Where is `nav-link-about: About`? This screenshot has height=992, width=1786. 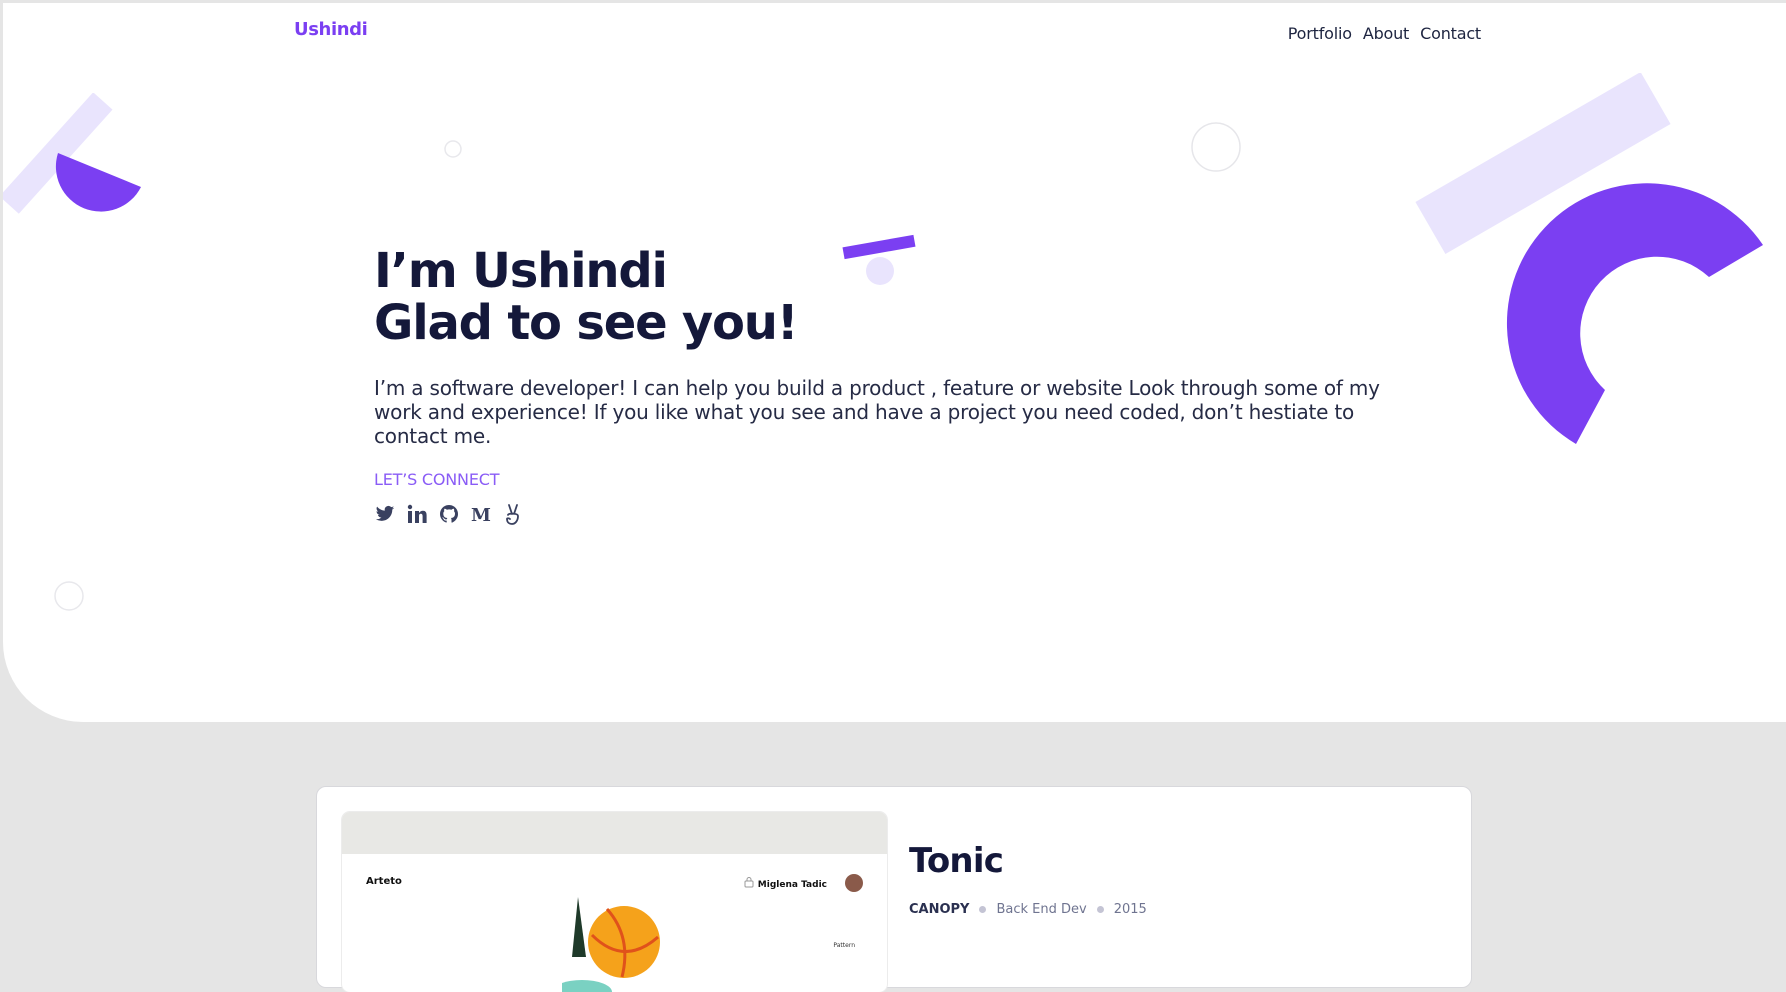
nav-link-about: About is located at coordinates (1386, 33).